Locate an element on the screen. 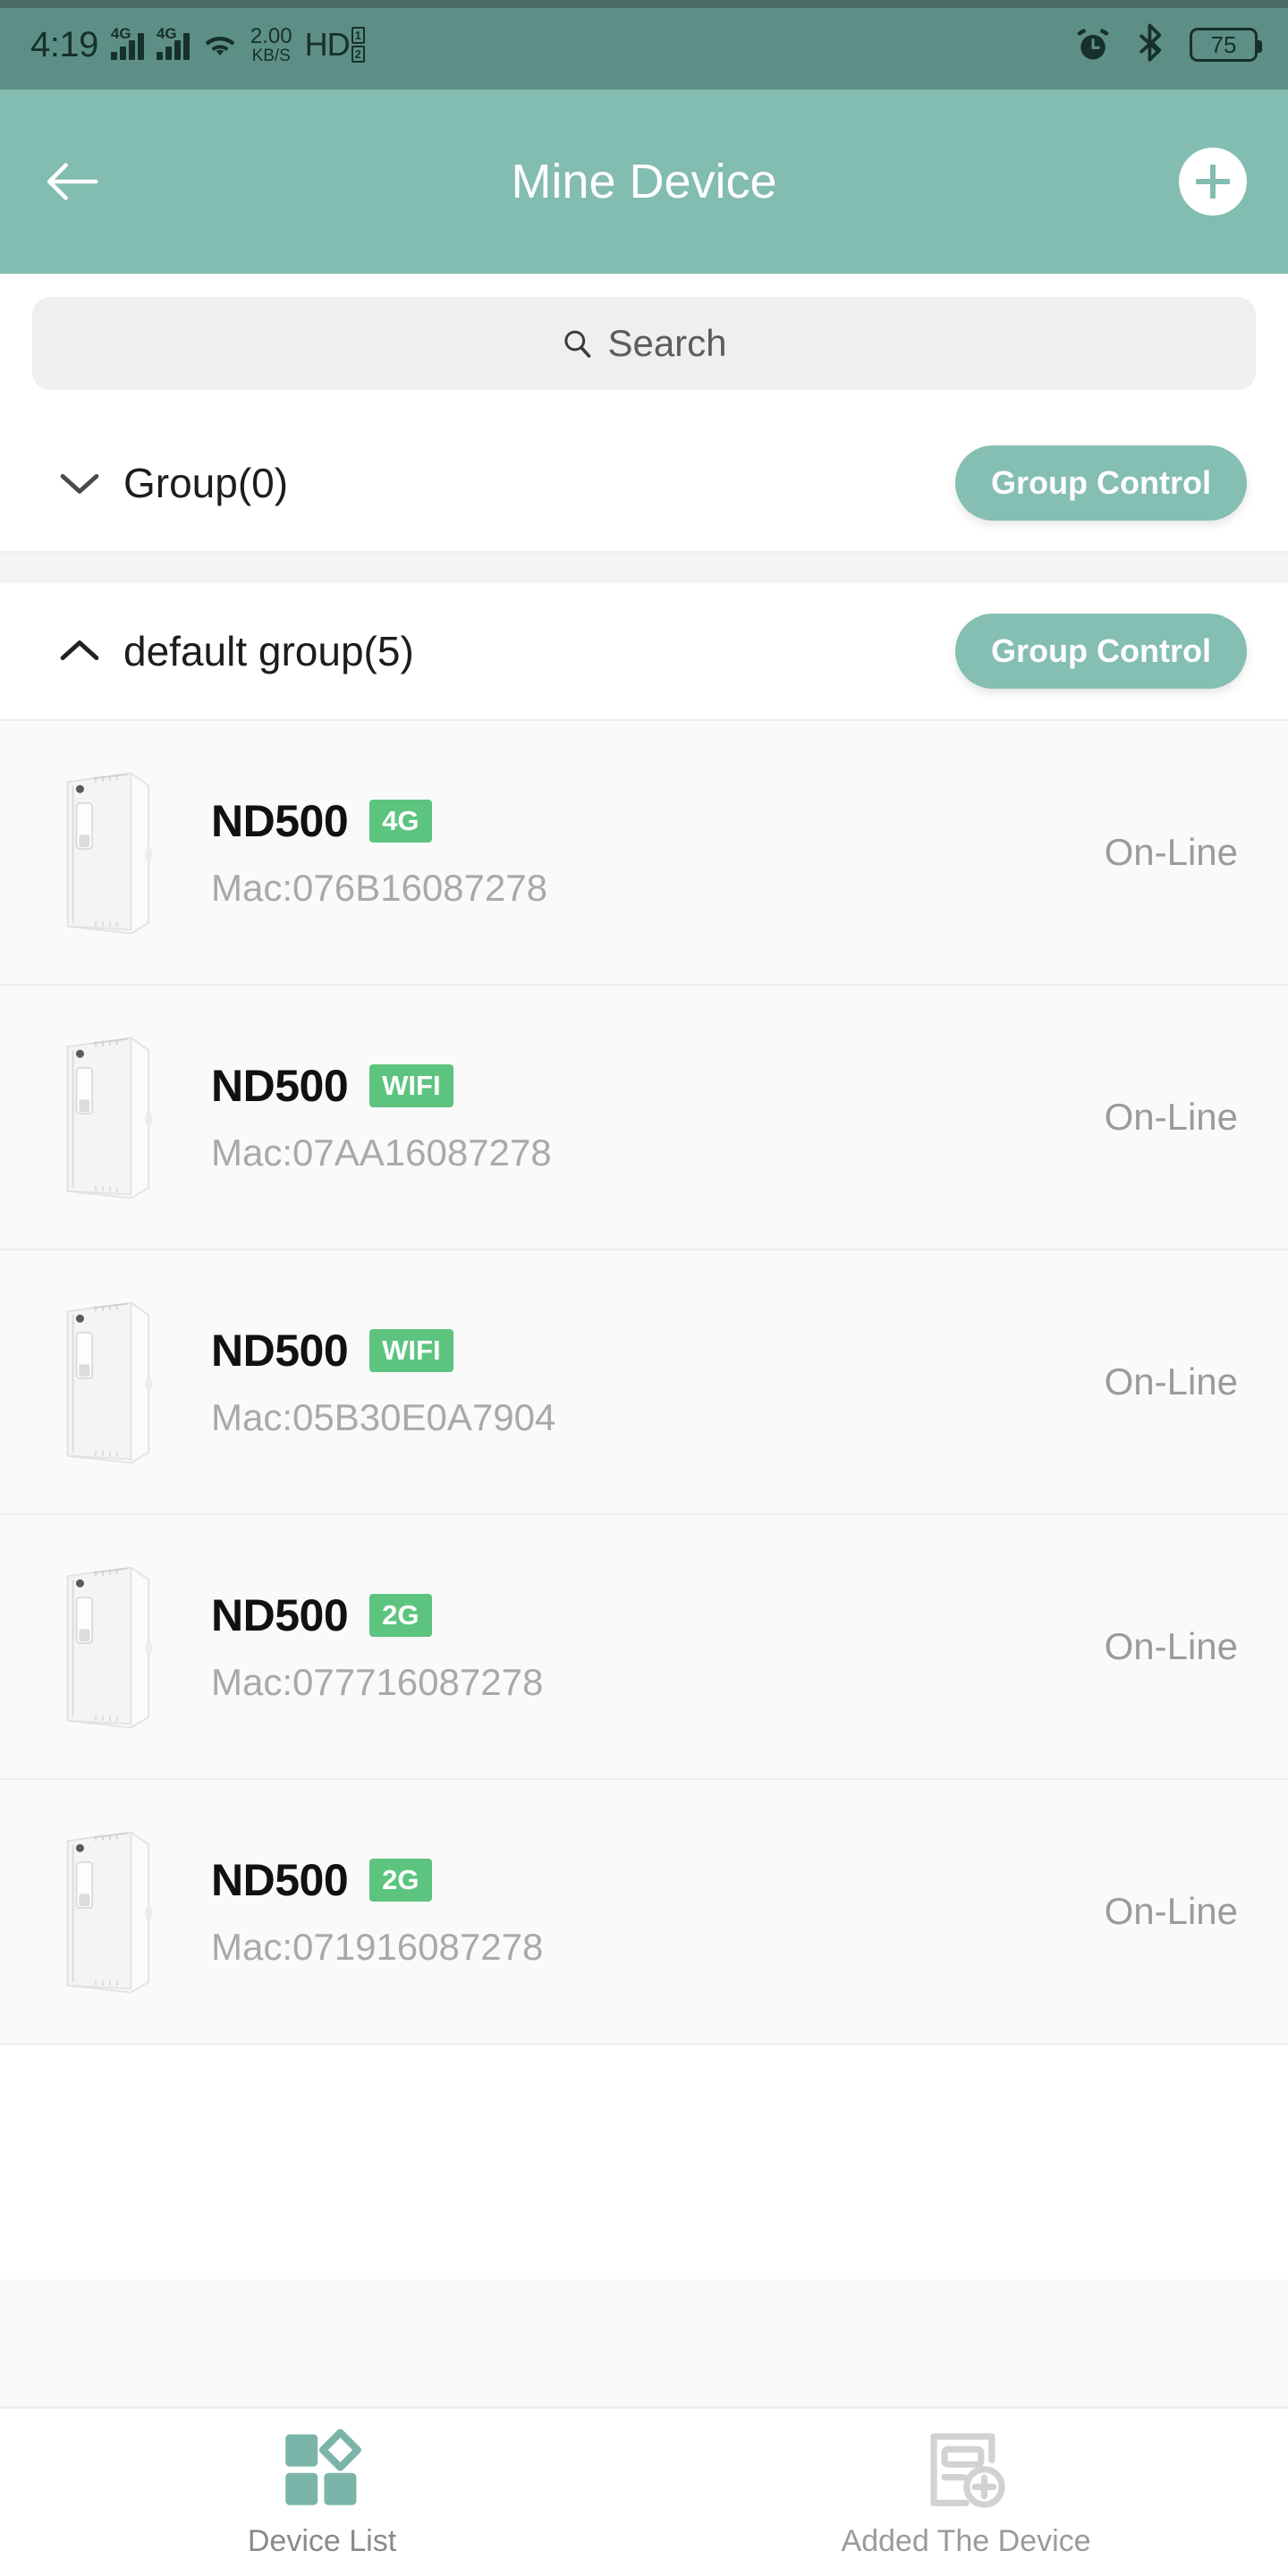 The image size is (1288, 2576). back-arrow-icon is located at coordinates (70, 181).